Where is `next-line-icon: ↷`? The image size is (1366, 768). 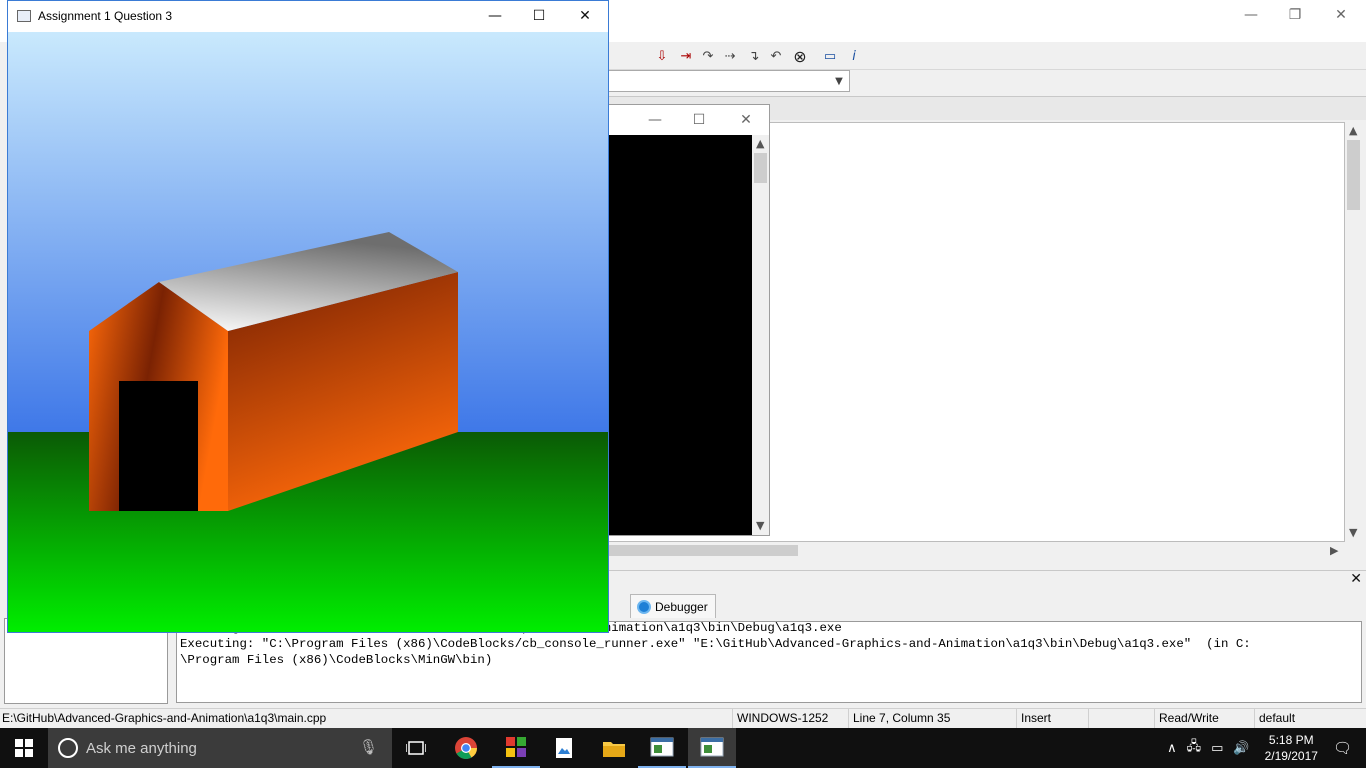
next-line-icon: ↷ is located at coordinates (708, 56).